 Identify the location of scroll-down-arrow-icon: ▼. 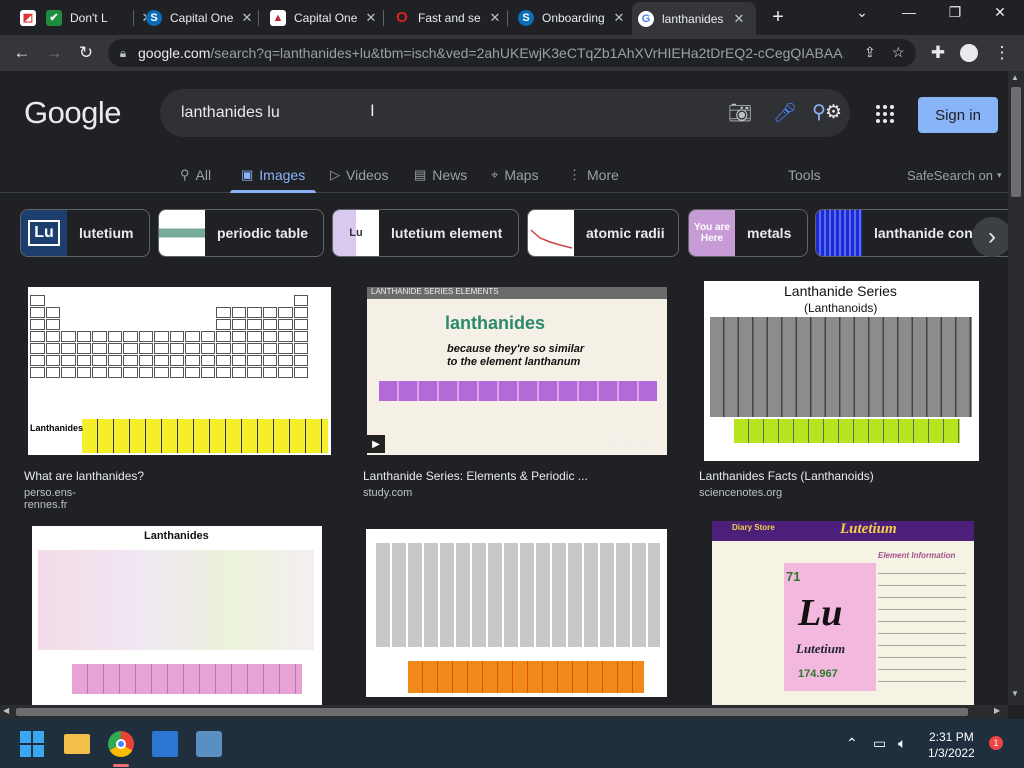
(1015, 693).